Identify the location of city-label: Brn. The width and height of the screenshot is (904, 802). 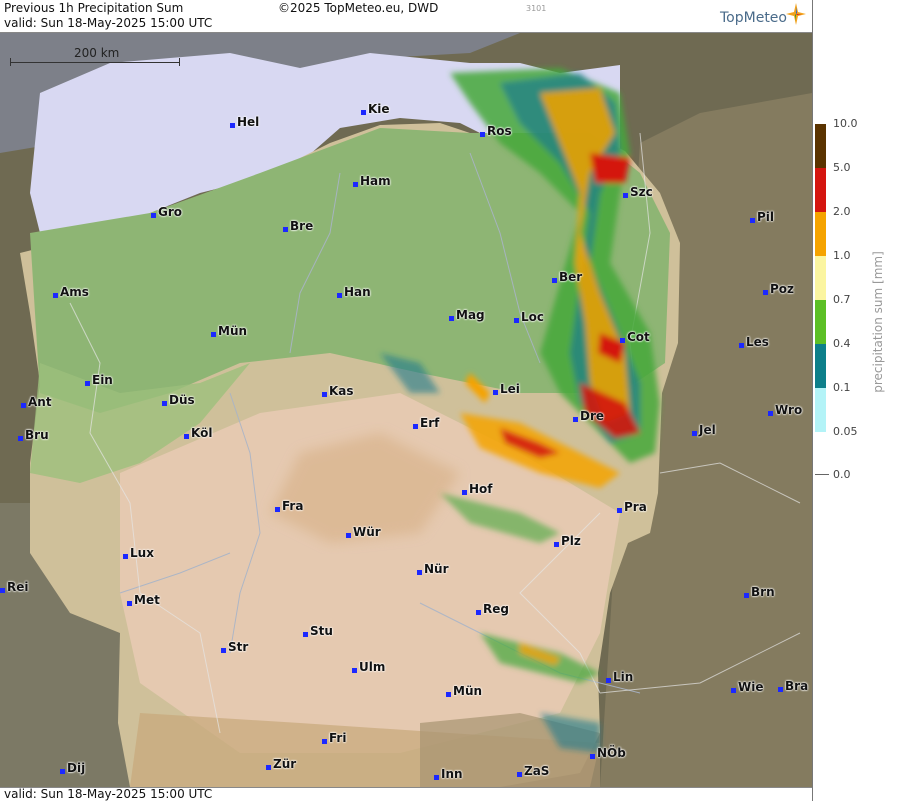
(759, 592).